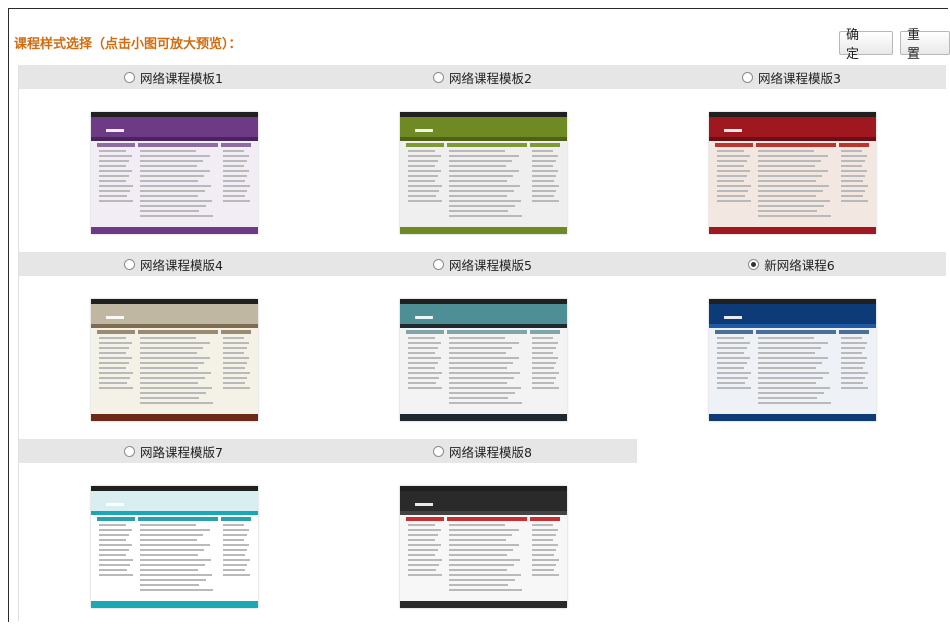 Image resolution: width=950 pixels, height=624 pixels. What do you see at coordinates (791, 77) in the screenshot?
I see `template-option-header: 网络课程模版3` at bounding box center [791, 77].